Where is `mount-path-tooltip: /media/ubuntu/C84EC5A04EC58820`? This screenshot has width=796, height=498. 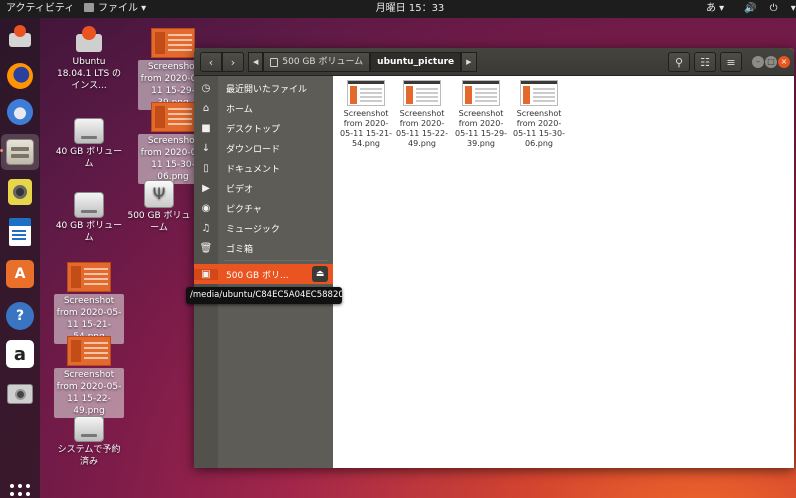 mount-path-tooltip: /media/ubuntu/C84EC5A04EC58820 is located at coordinates (264, 295).